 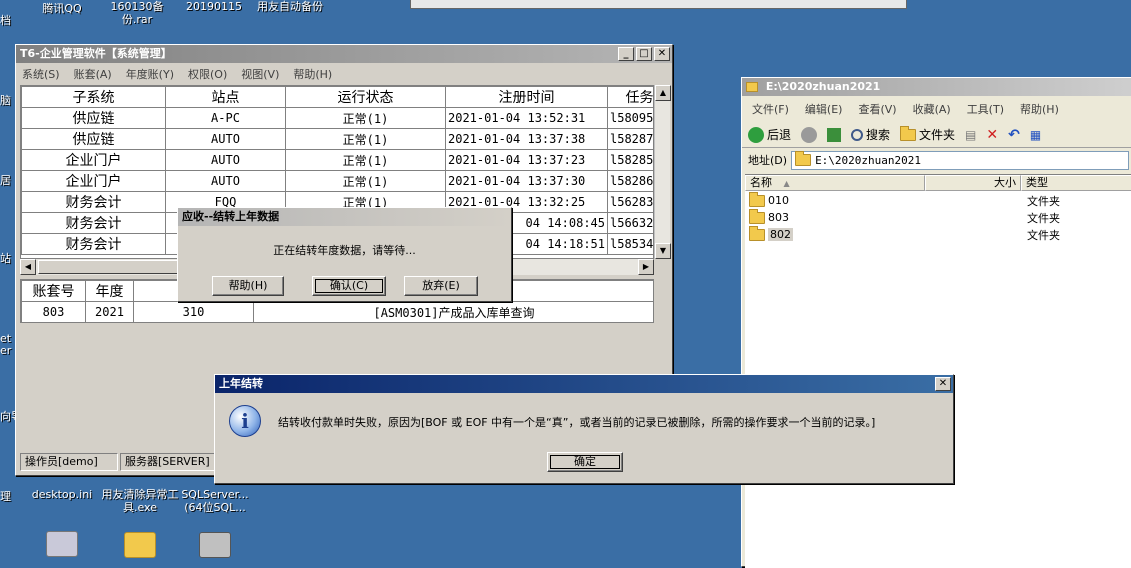 What do you see at coordinates (207, 74) in the screenshot?
I see `menu-permission: 权限(O)` at bounding box center [207, 74].